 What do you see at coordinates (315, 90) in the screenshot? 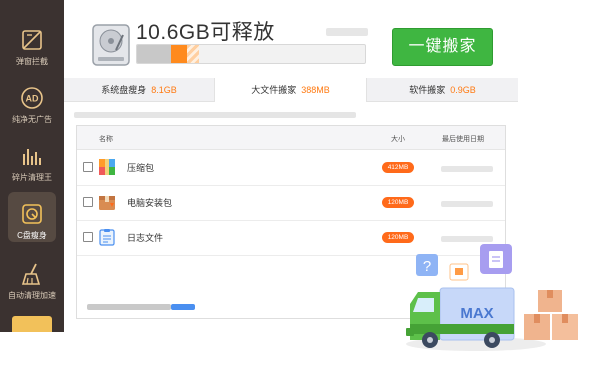
I see `tab-value: 388MB` at bounding box center [315, 90].